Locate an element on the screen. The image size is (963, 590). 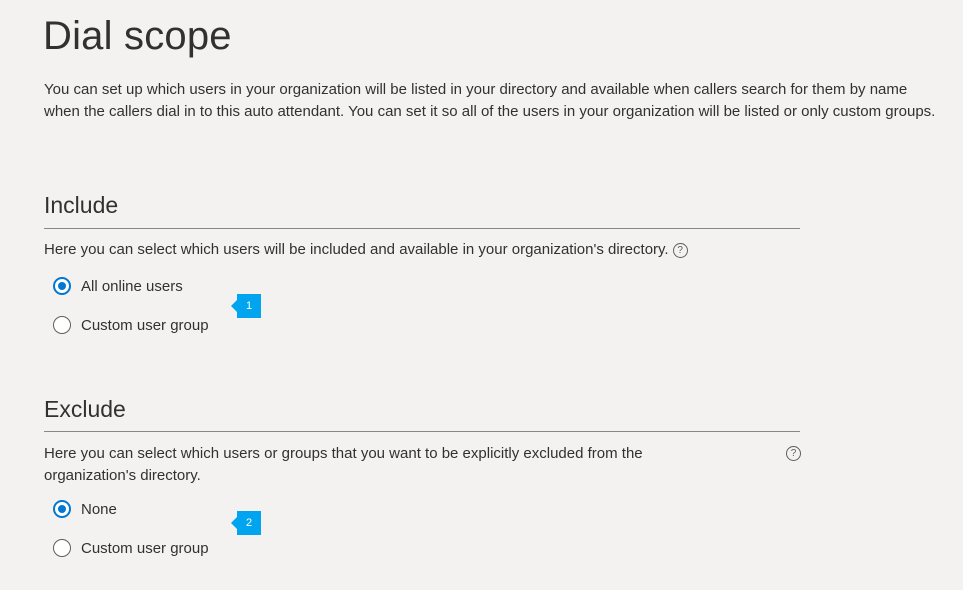
include-option-custom-user-group: Custom user group is located at coordinates (131, 325).